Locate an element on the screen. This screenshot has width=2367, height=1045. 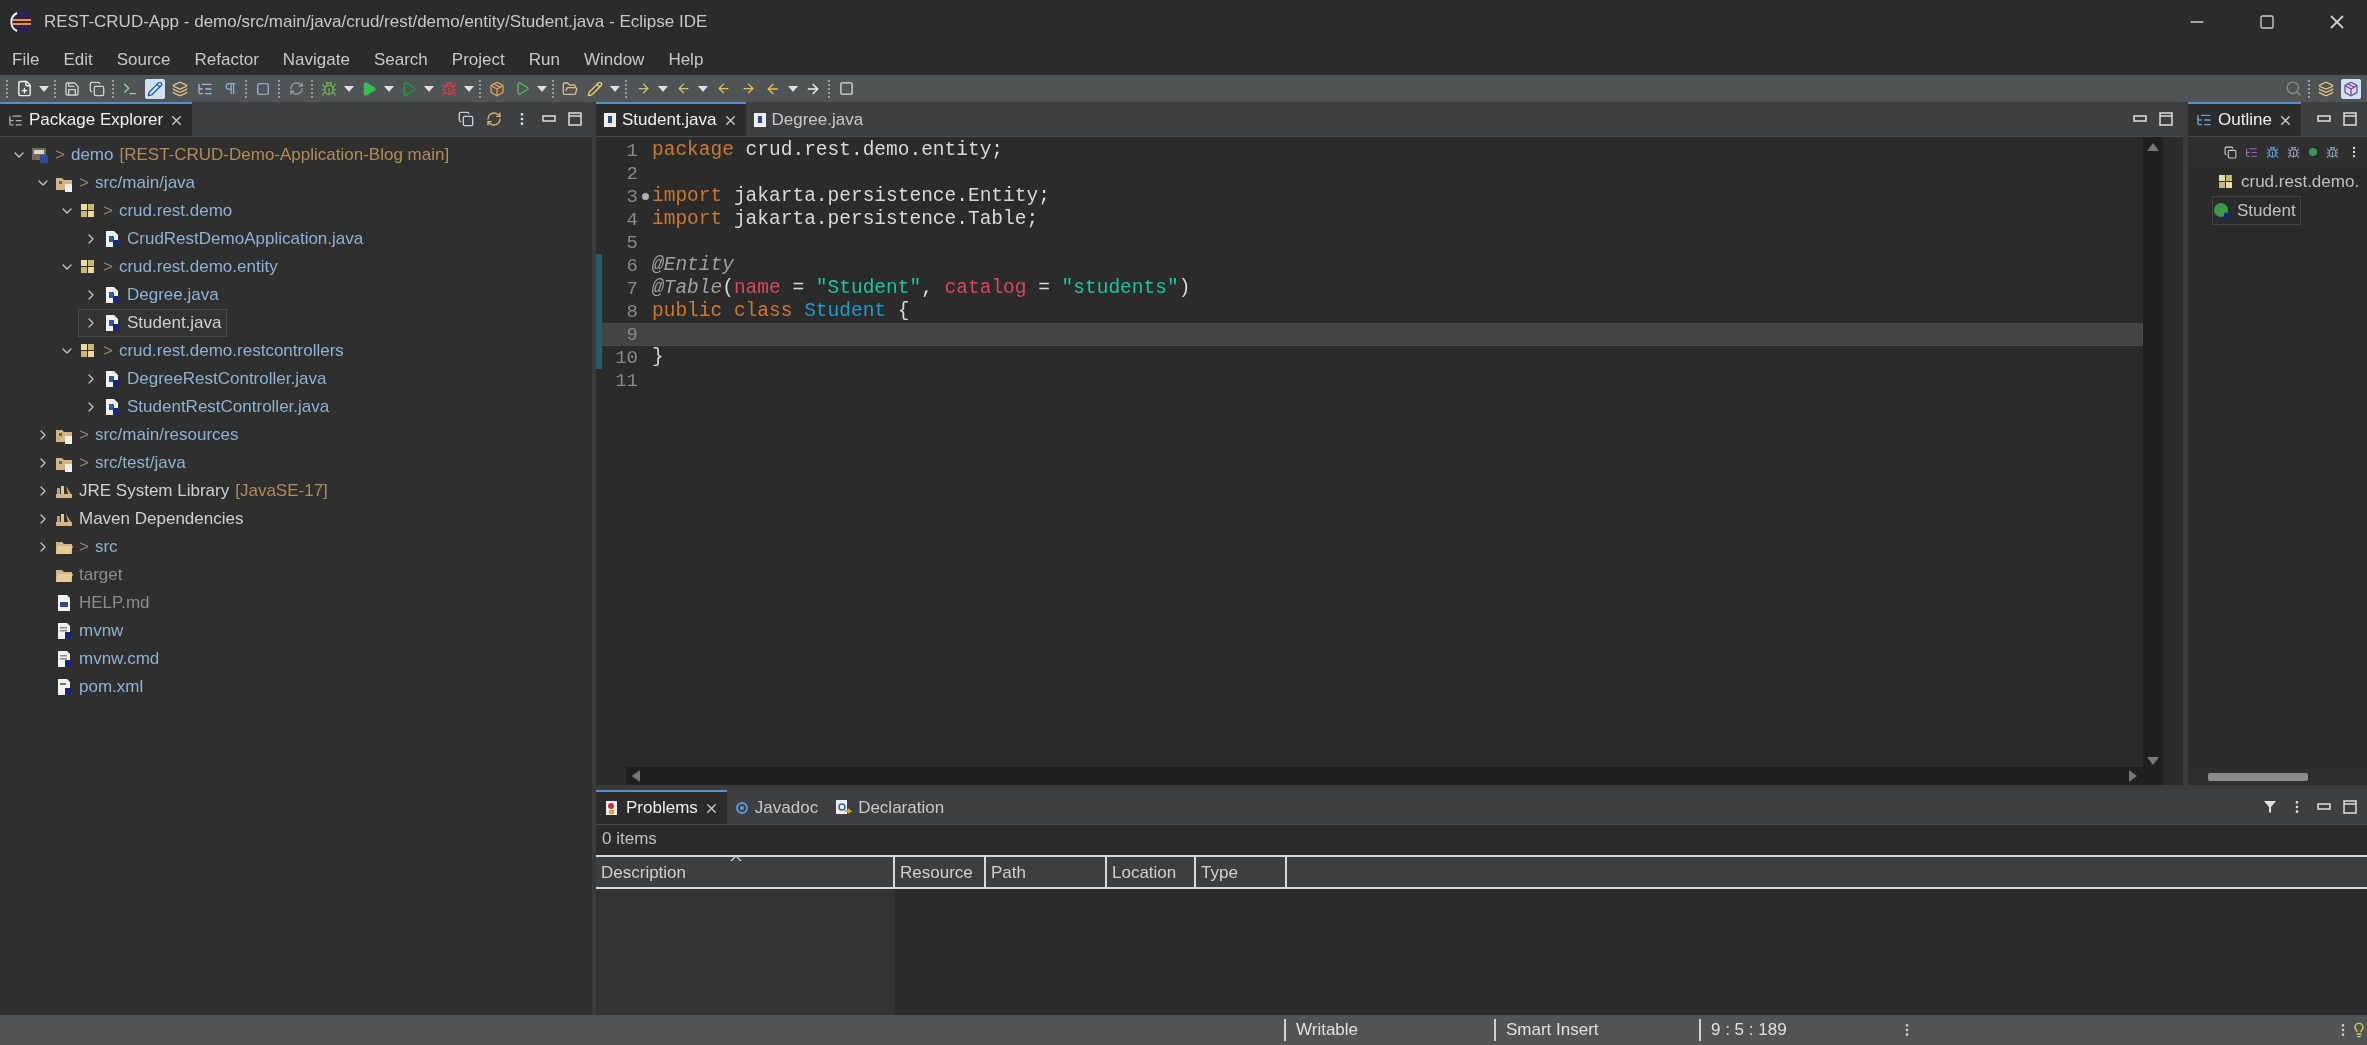
column-header: Type is located at coordinates (1241, 872).